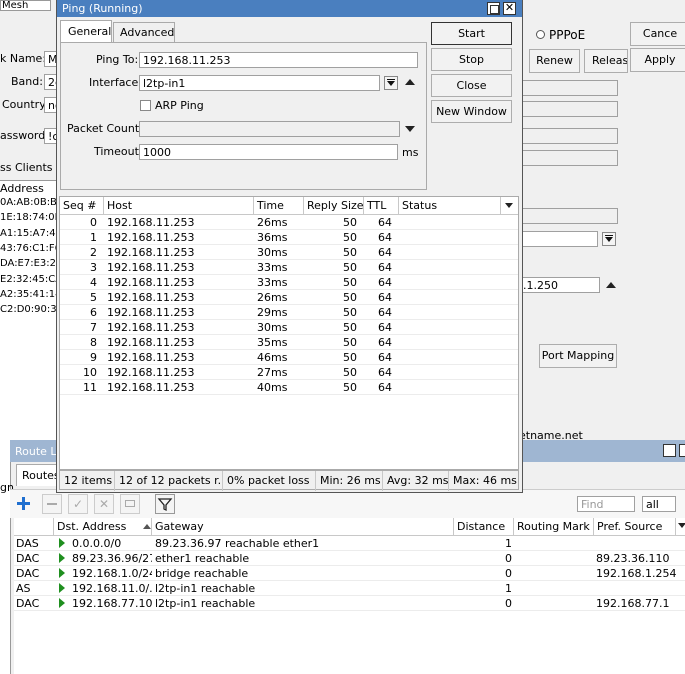 The height and width of the screenshot is (674, 685). What do you see at coordinates (289, 237) in the screenshot?
I see `ping-row: 1 192.168.11.253 36ms 50 64` at bounding box center [289, 237].